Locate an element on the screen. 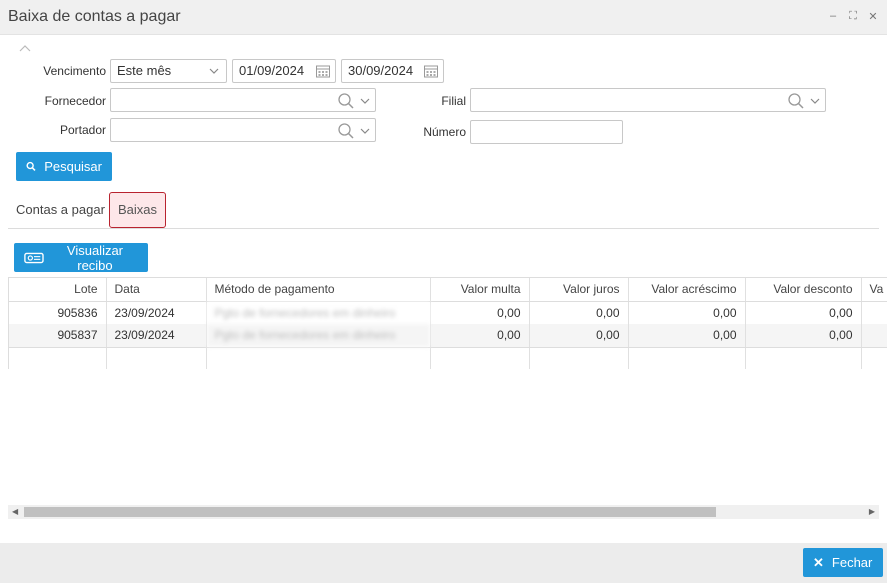  numero-label: Número is located at coordinates (444, 132).